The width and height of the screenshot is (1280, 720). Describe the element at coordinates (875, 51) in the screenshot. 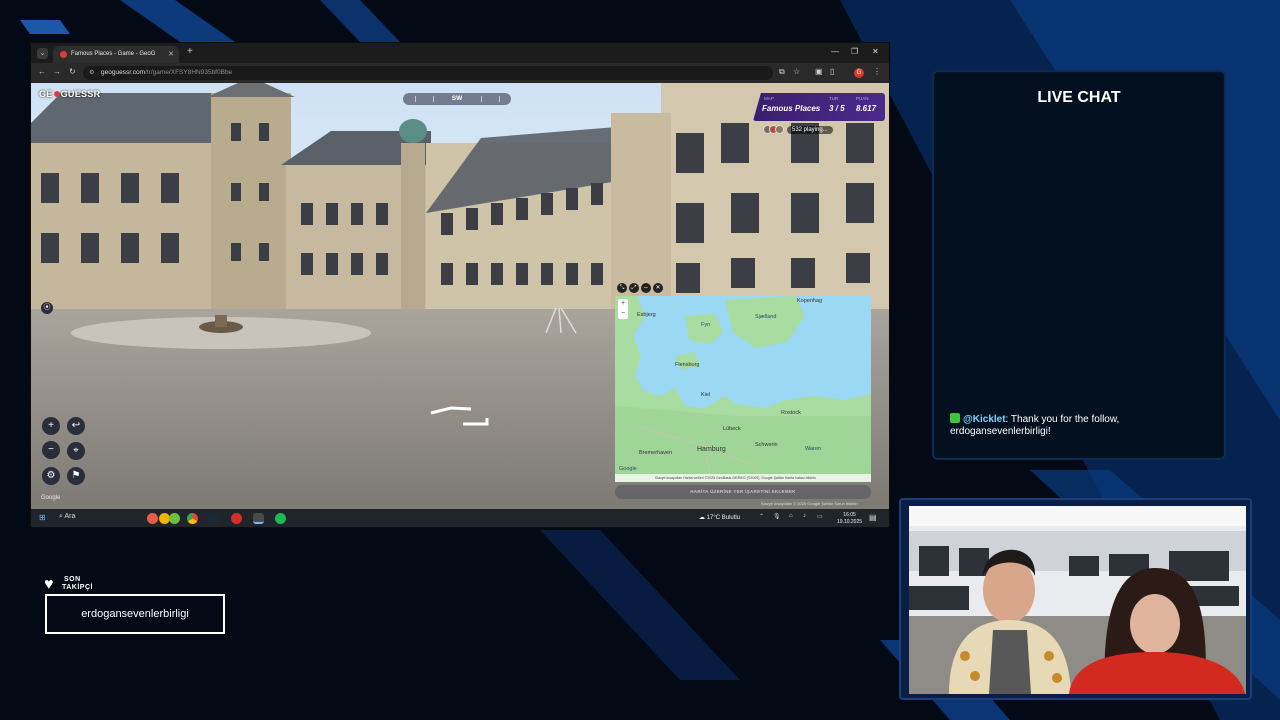

I see `close-window-button: ✕` at that location.